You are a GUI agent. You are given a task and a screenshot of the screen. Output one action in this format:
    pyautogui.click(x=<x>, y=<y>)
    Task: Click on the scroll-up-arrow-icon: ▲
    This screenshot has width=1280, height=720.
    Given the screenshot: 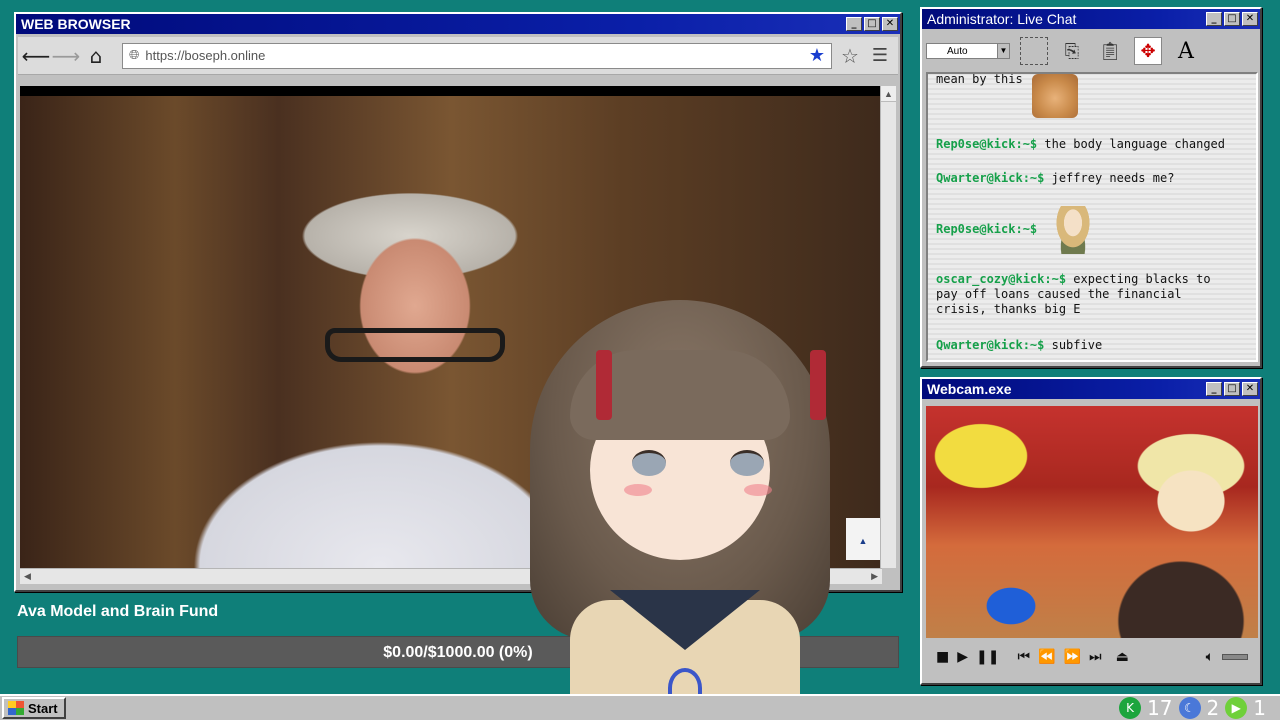 What is the action you would take?
    pyautogui.click(x=888, y=94)
    